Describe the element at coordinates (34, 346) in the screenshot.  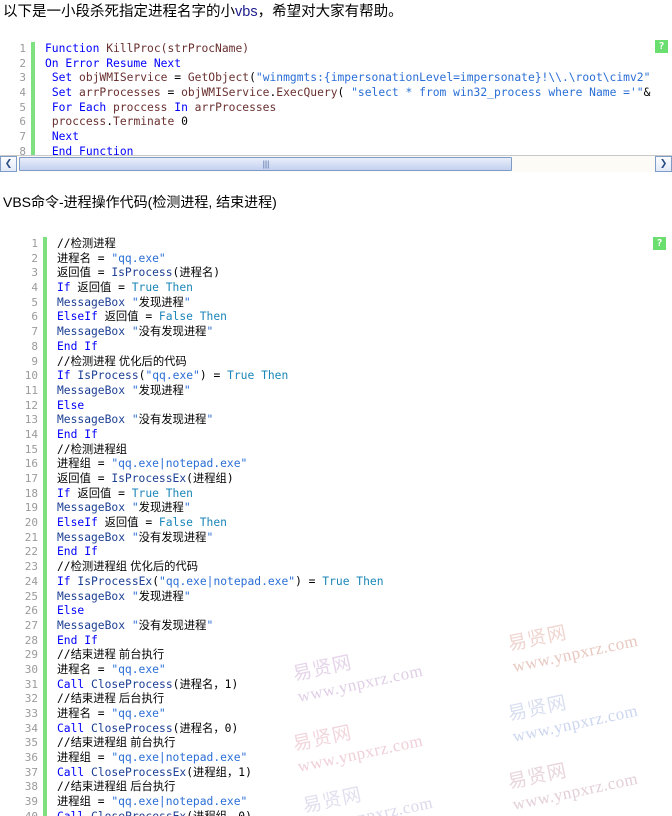
I see `line-number: 8` at that location.